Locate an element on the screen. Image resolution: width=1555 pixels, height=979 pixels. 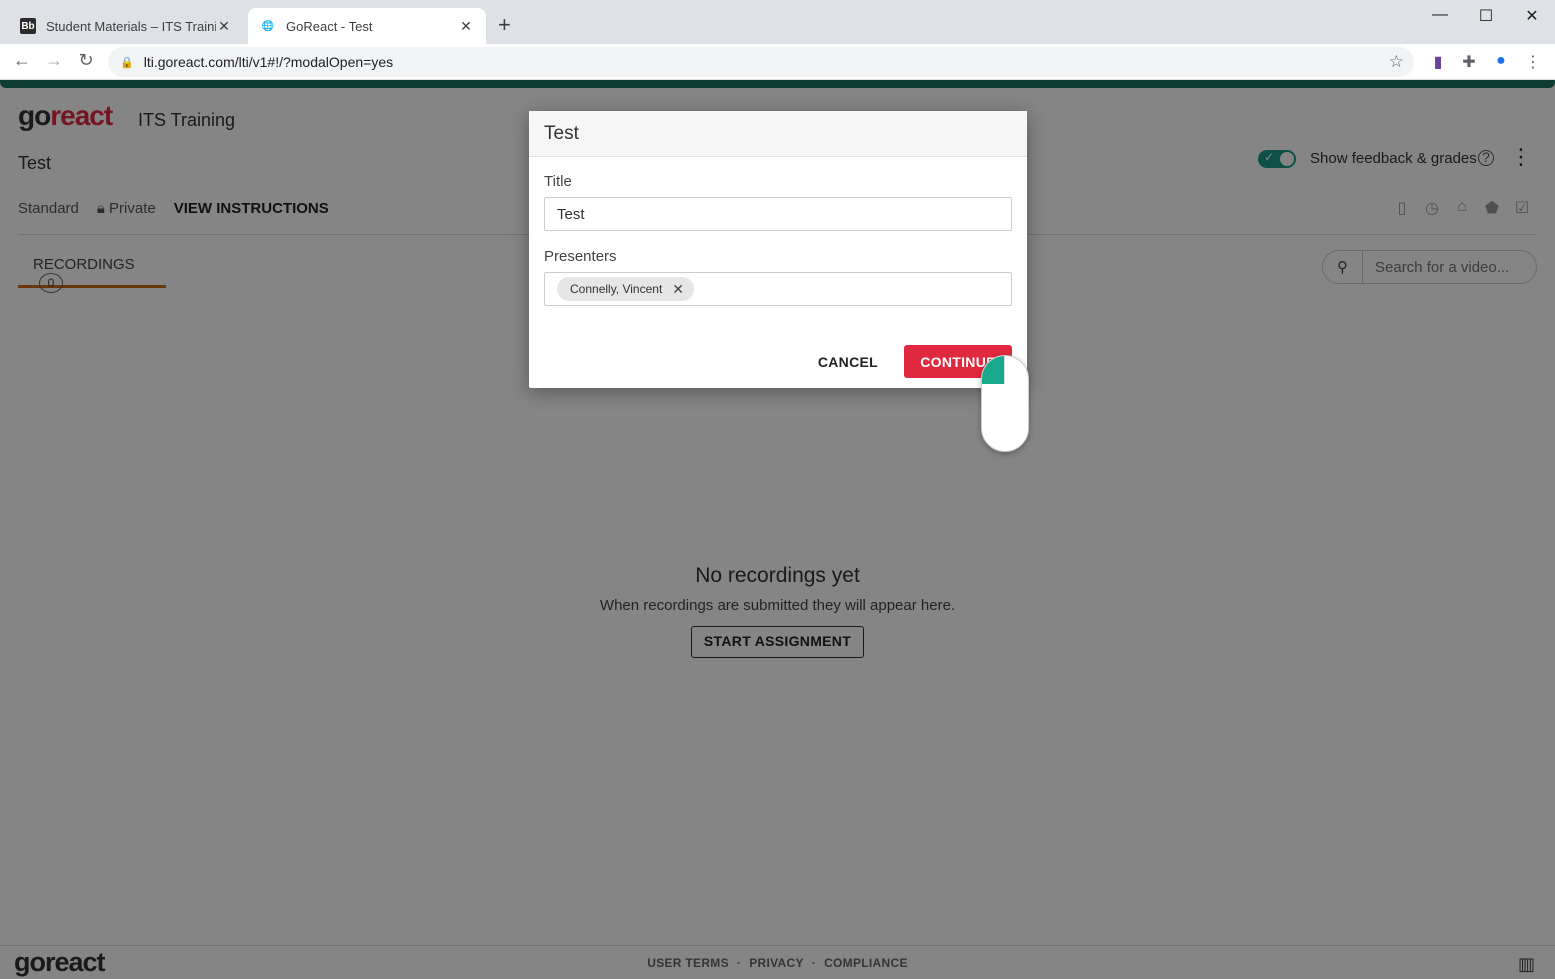
left-mouse-button-highlight is located at coordinates (993, 370).